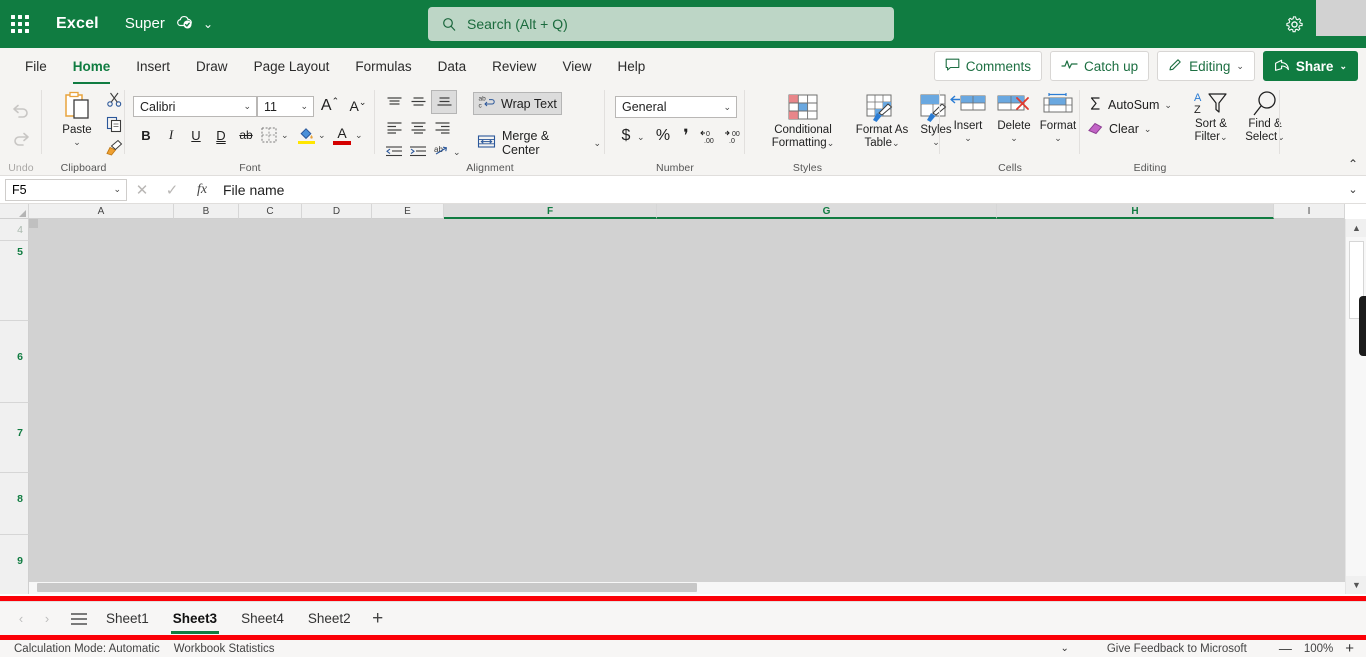 Image resolution: width=1366 pixels, height=657 pixels. Describe the element at coordinates (827, 211) in the screenshot. I see `column-header-g: G` at that location.